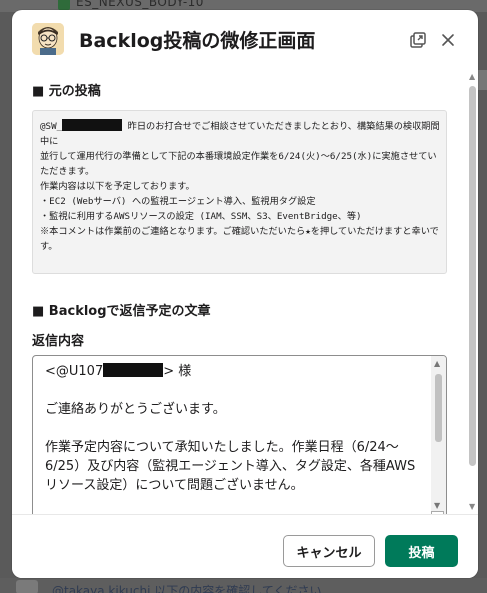 This screenshot has width=487, height=593. I want to click on original-post-heading: ■ 元の投稿, so click(66, 91).